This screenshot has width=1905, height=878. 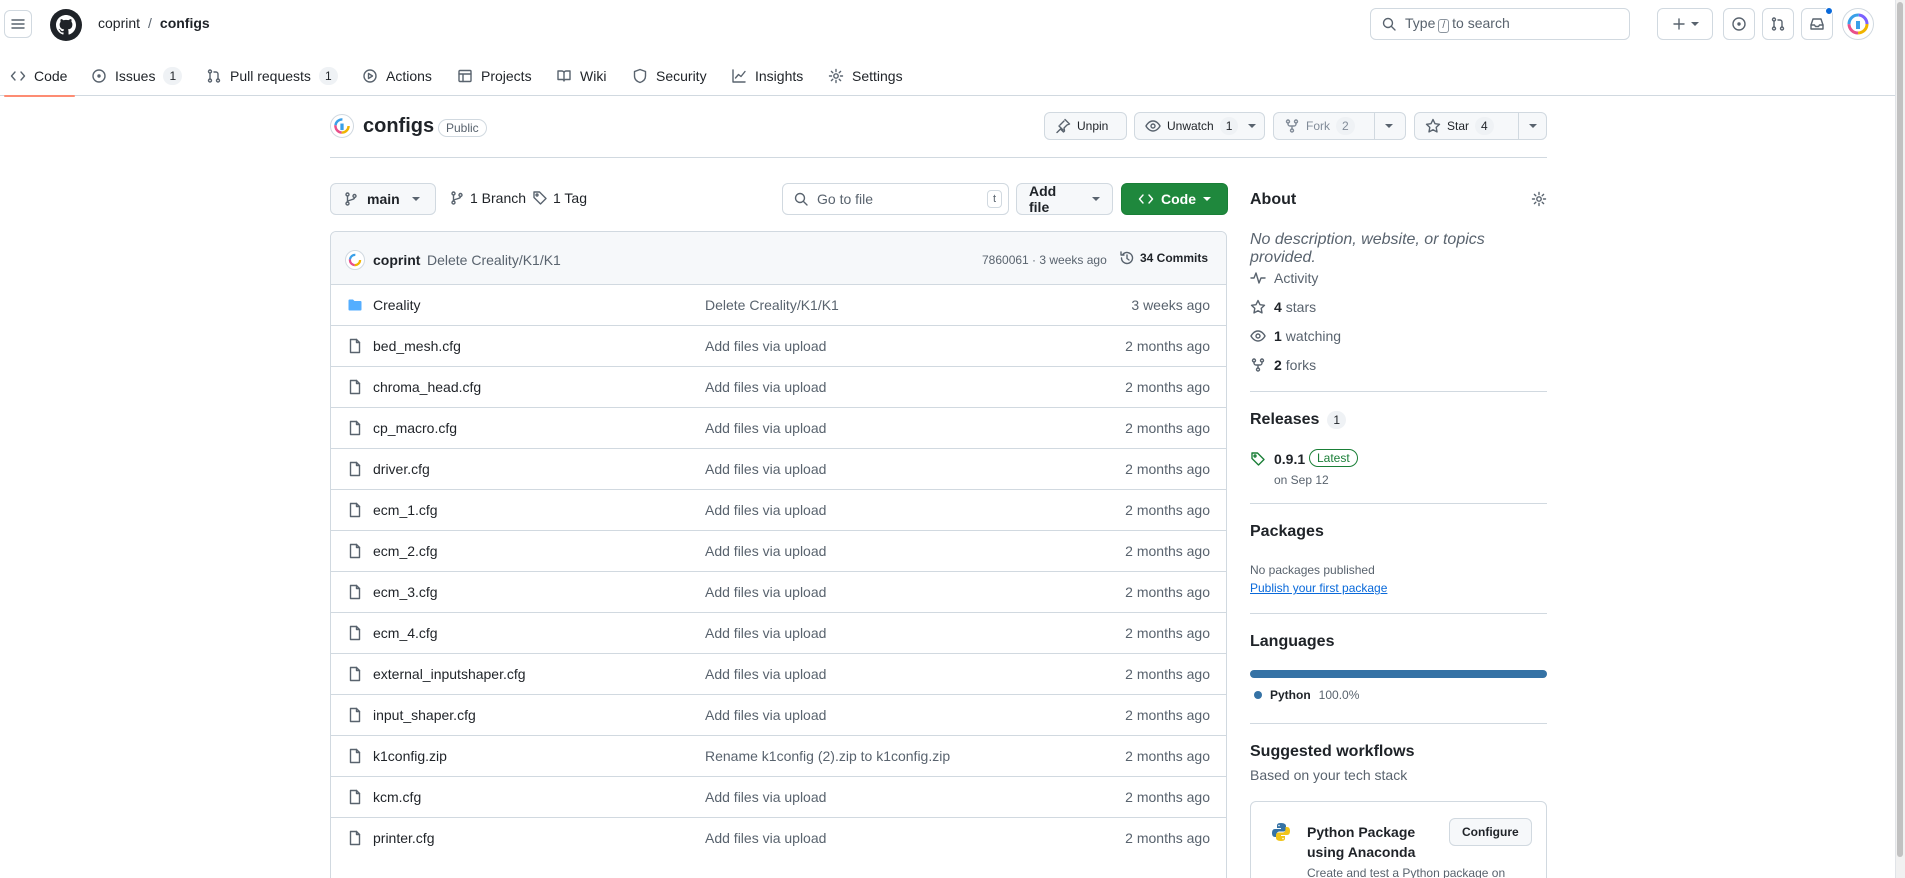 What do you see at coordinates (827, 756) in the screenshot?
I see `file-commit-message: Rename k1config (2).zip to k1config.zip` at bounding box center [827, 756].